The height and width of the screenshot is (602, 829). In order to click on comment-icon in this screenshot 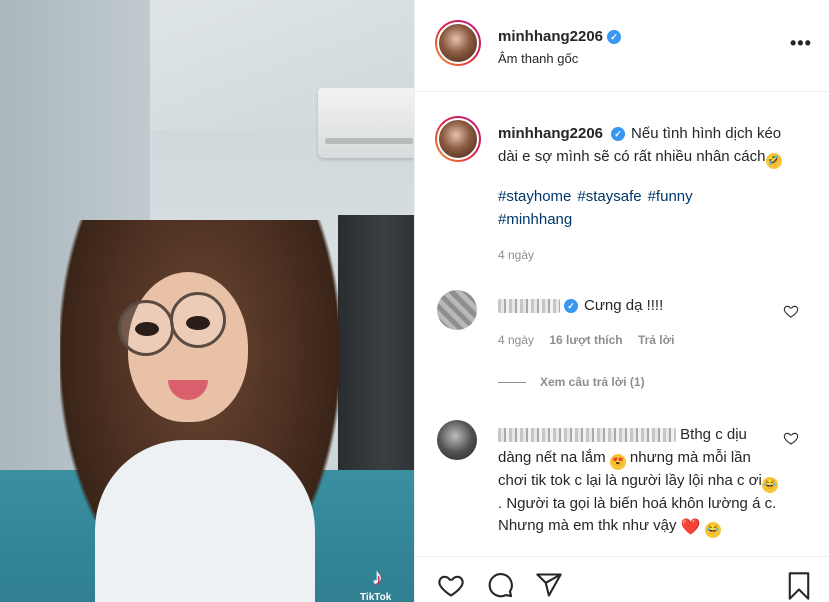, I will do `click(500, 585)`.